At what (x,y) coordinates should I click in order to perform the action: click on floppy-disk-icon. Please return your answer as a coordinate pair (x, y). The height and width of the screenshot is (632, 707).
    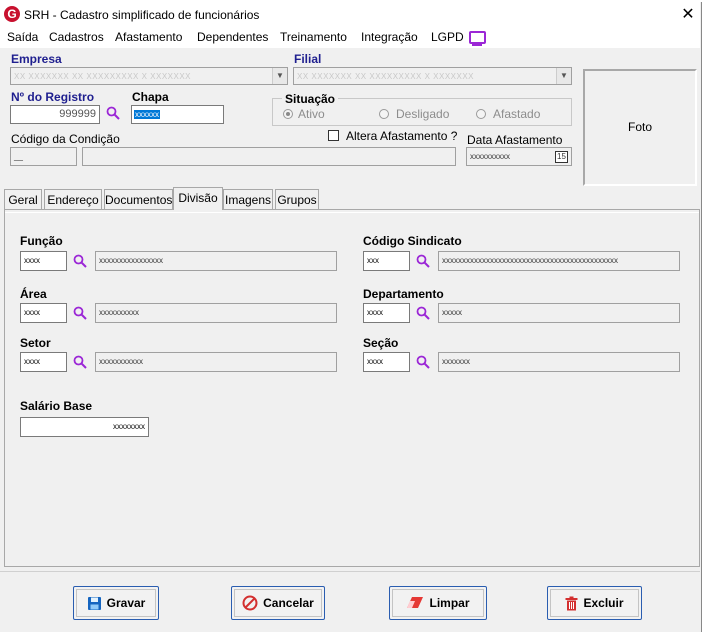
    Looking at the image, I should click on (94, 603).